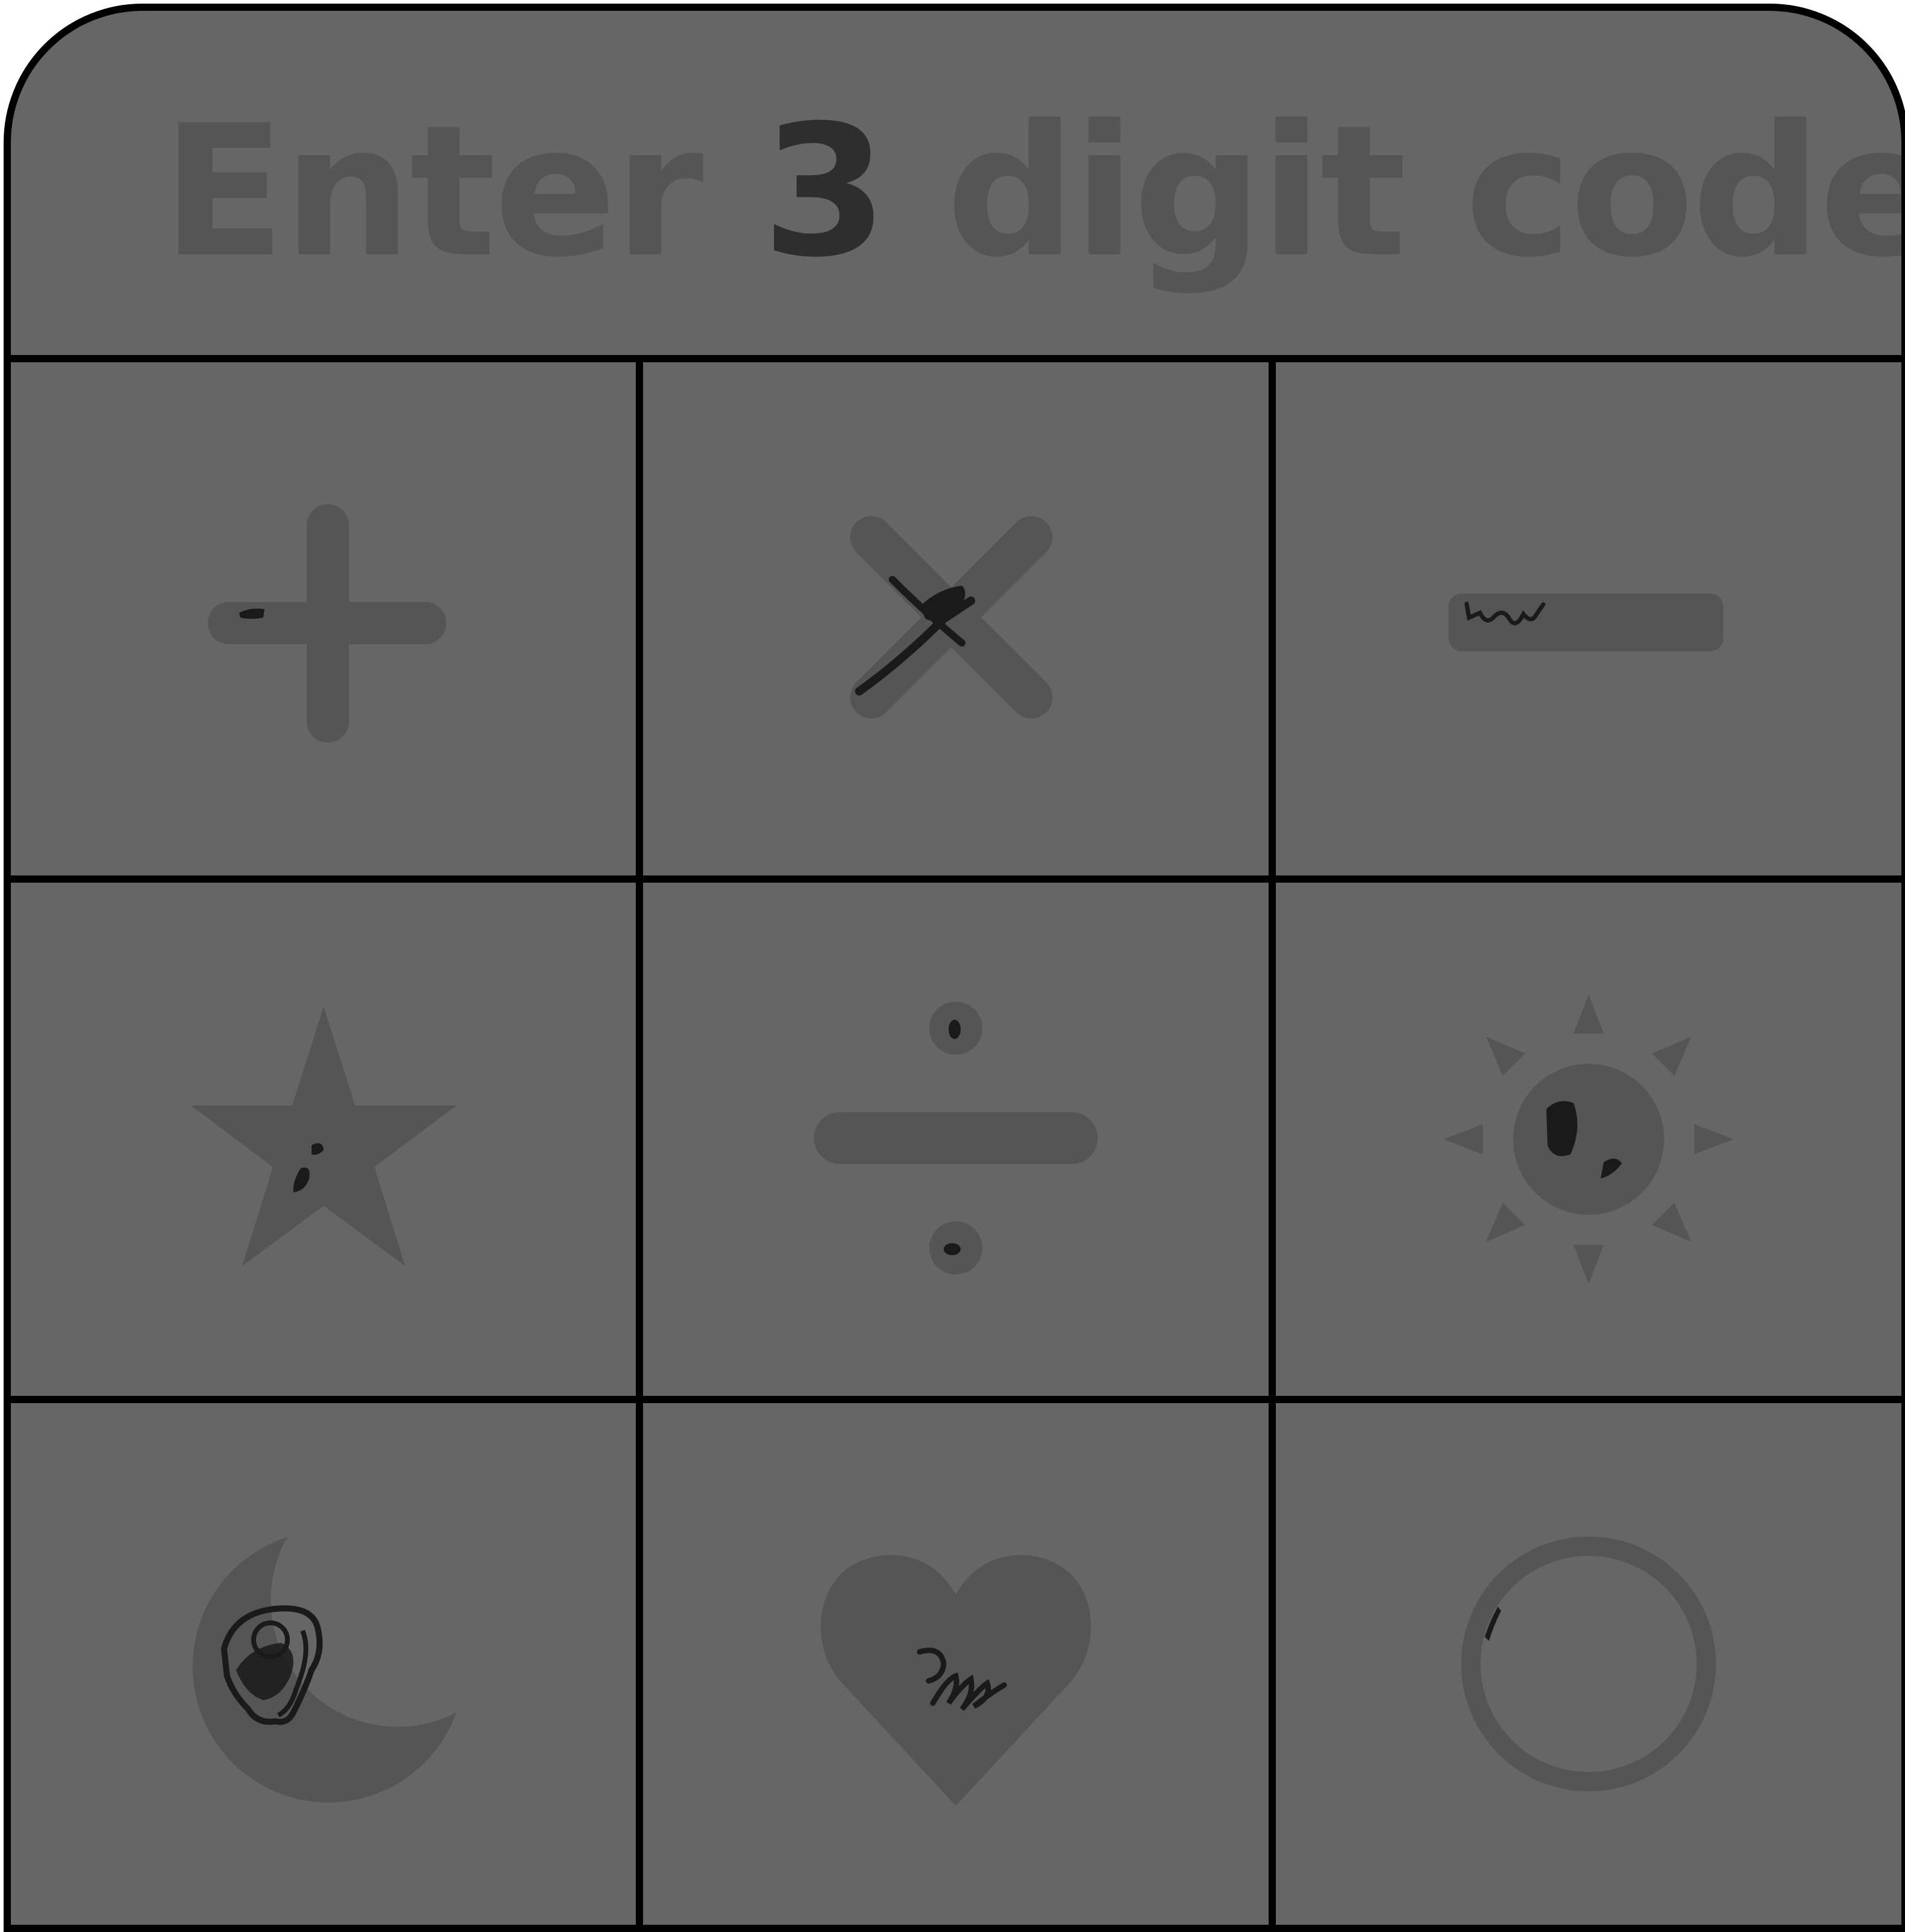 The image size is (1905, 1932). I want to click on plus-icon, so click(327, 624).